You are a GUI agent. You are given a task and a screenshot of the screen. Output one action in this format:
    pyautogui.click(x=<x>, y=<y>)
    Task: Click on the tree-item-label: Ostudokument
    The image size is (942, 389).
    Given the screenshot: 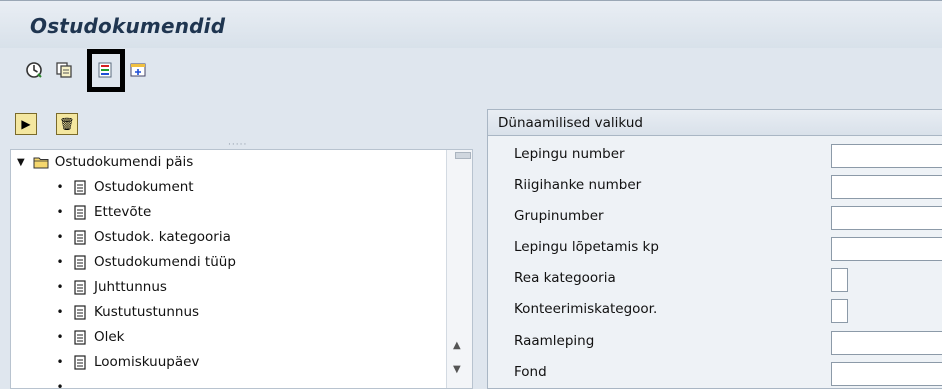 What is the action you would take?
    pyautogui.click(x=144, y=187)
    